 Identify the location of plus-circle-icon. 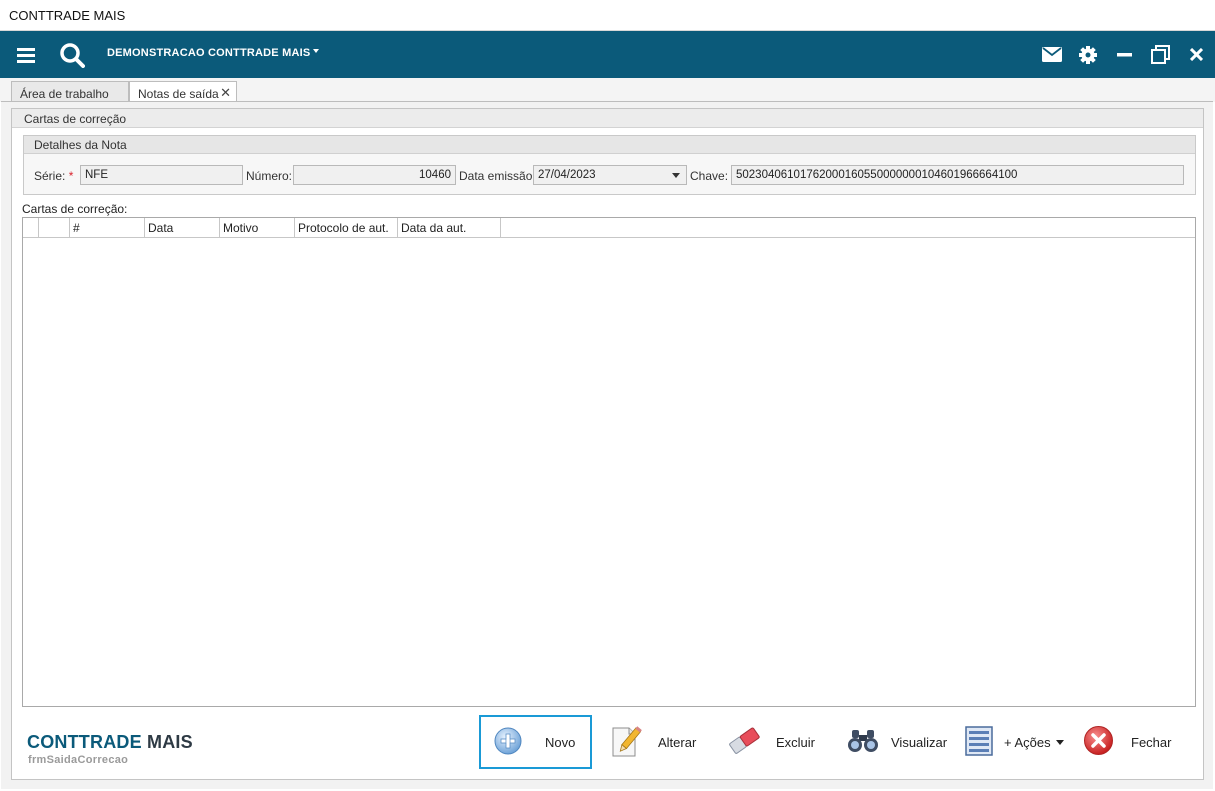
(508, 742).